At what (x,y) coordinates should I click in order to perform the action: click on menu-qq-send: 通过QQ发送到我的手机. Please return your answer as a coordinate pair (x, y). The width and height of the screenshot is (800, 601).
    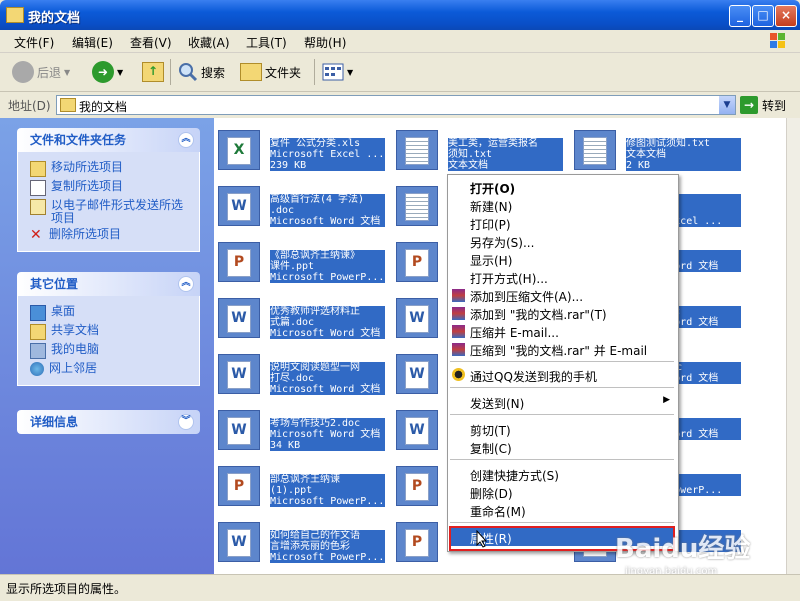
    Looking at the image, I should click on (533, 376).